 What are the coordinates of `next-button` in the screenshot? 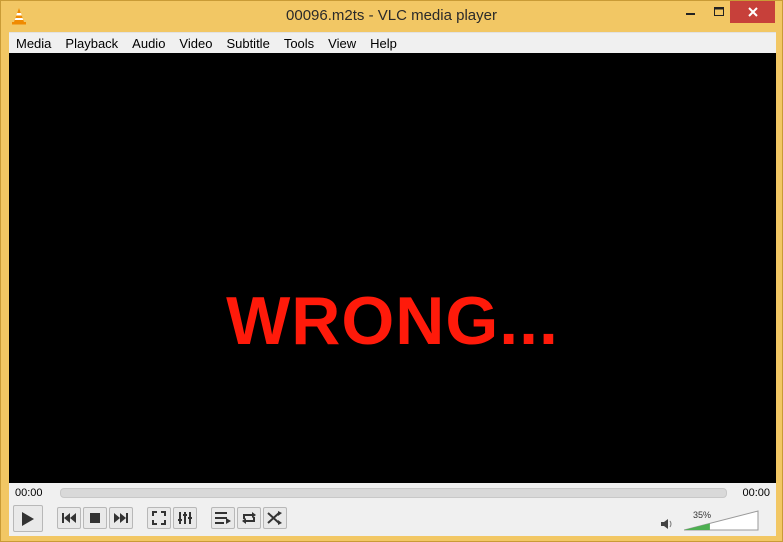 It's located at (121, 518).